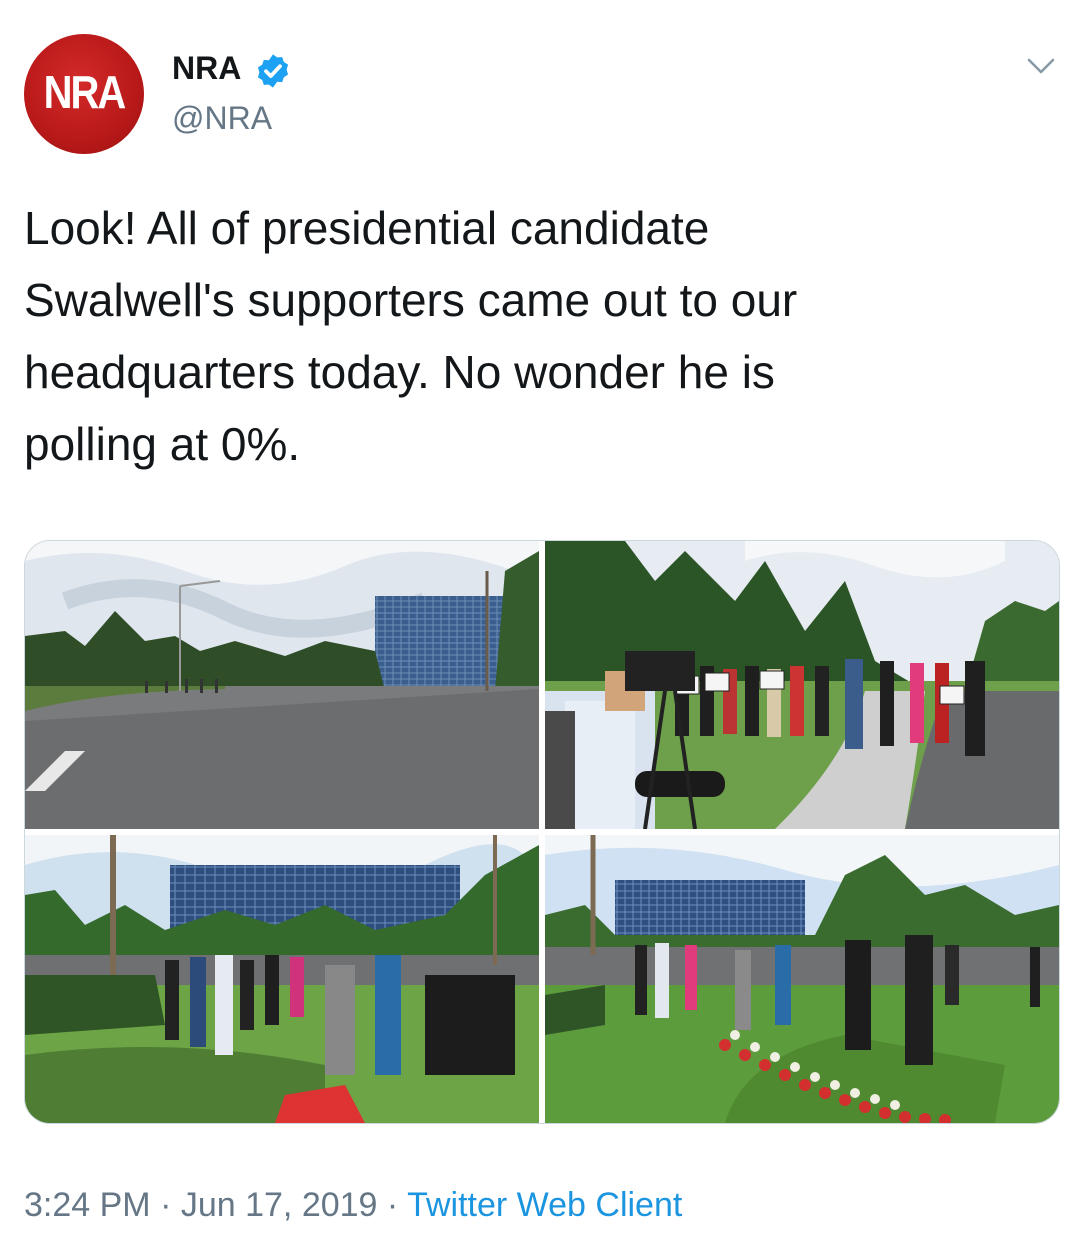 Image resolution: width=1080 pixels, height=1259 pixels. What do you see at coordinates (273, 71) in the screenshot?
I see `verified-badge-icon` at bounding box center [273, 71].